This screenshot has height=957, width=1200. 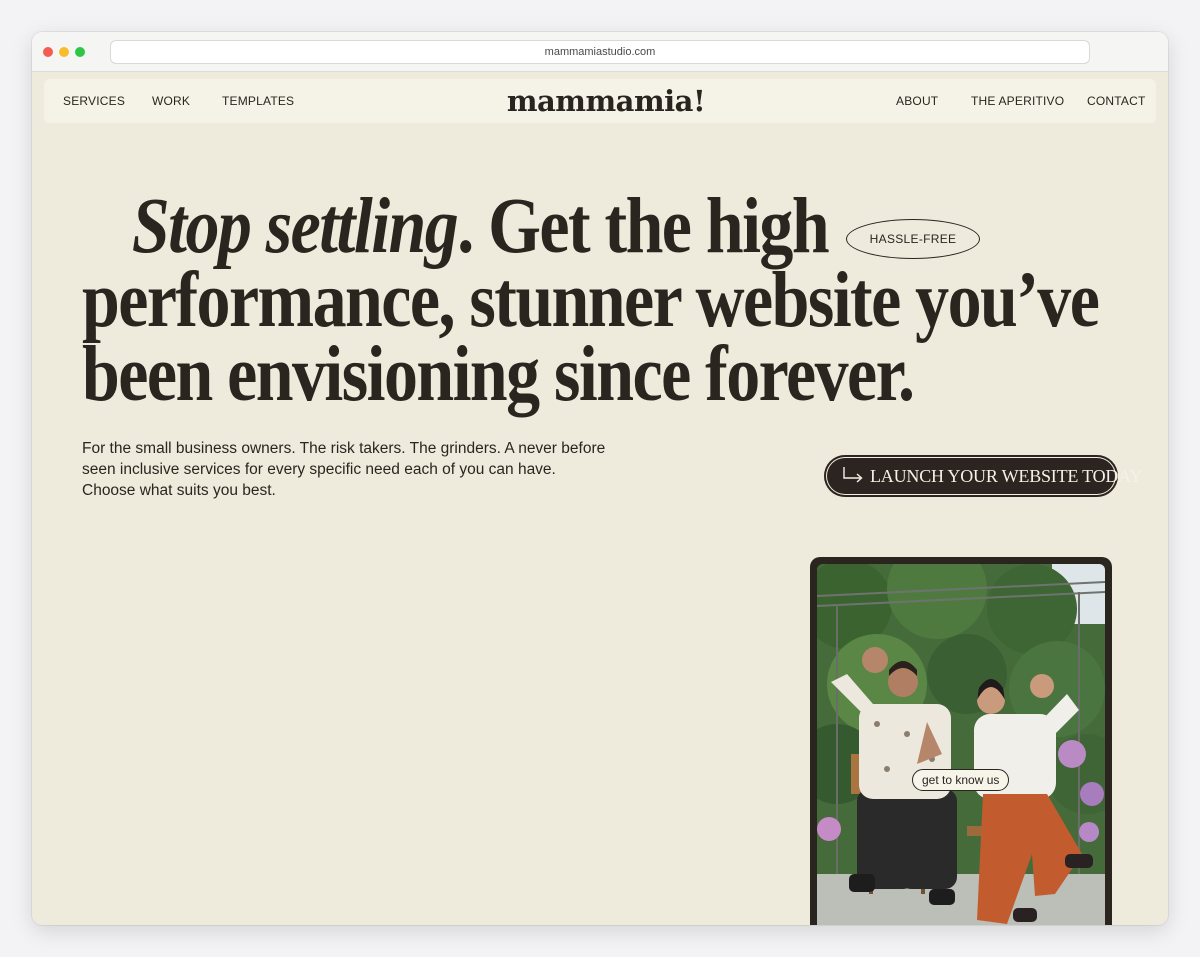 What do you see at coordinates (1006, 476) in the screenshot?
I see `launch-website-label: LAUNCH YOUR WEBSITE TODAY` at bounding box center [1006, 476].